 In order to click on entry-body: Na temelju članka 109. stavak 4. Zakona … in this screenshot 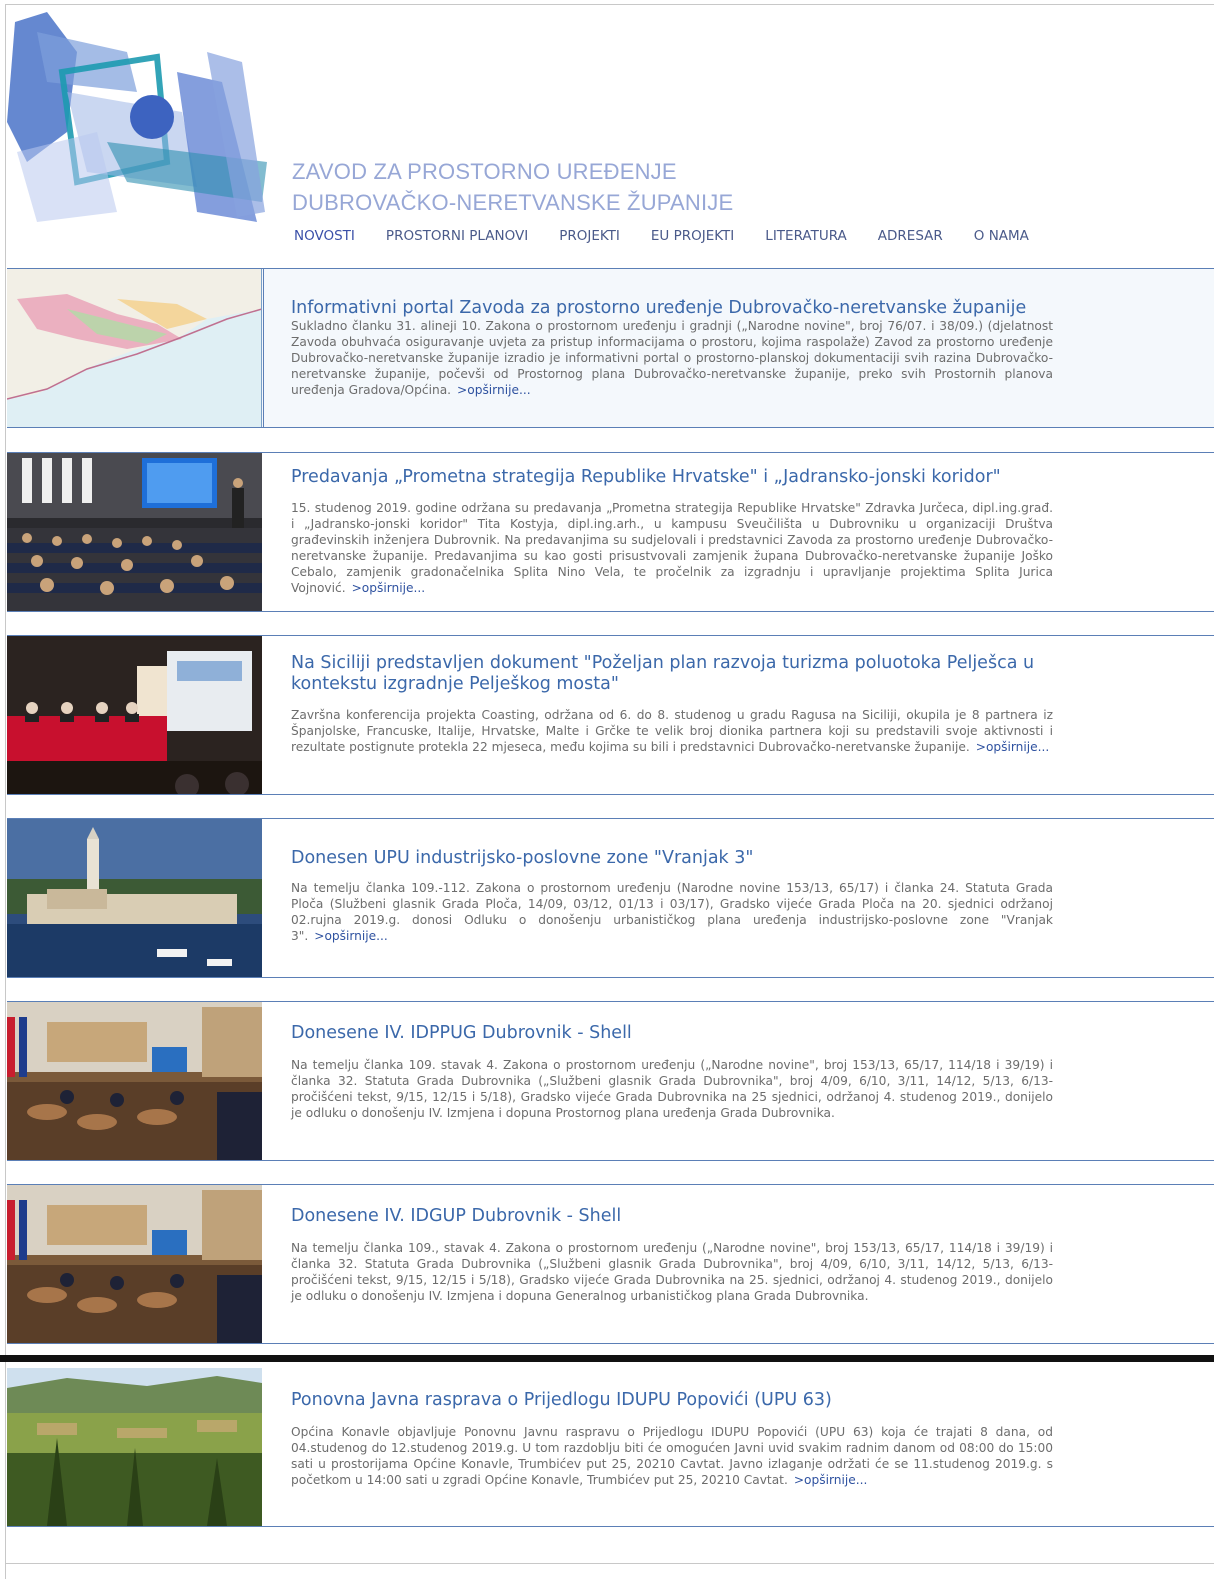, I will do `click(672, 1089)`.